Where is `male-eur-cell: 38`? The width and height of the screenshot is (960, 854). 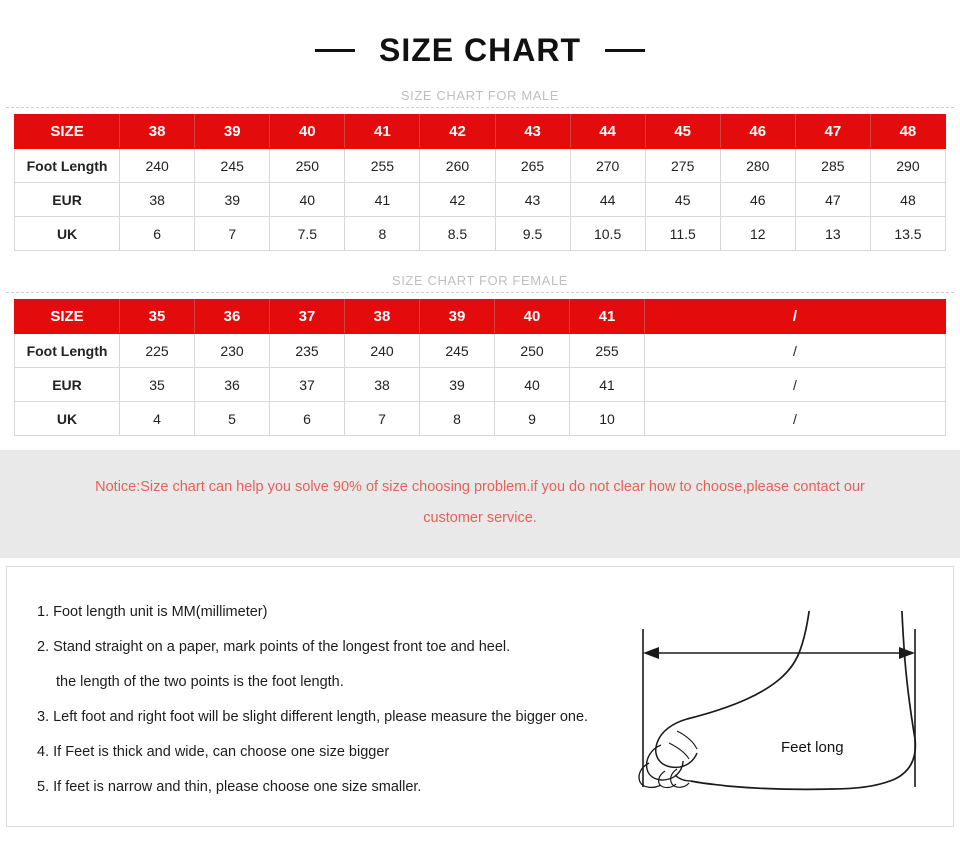 male-eur-cell: 38 is located at coordinates (157, 199).